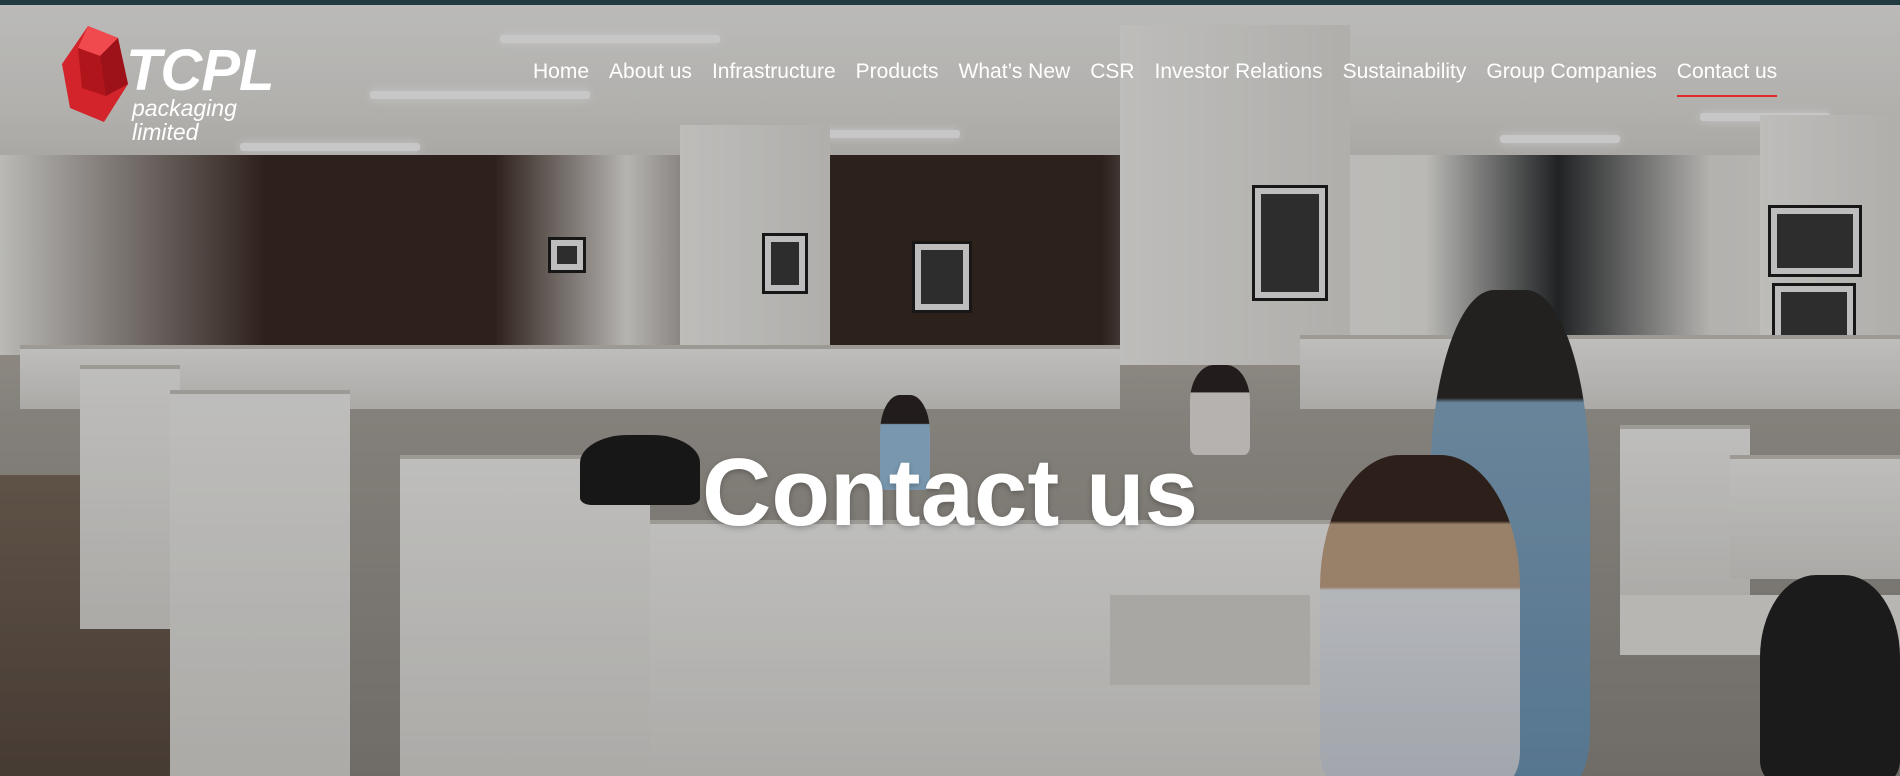 Image resolution: width=1900 pixels, height=776 pixels. What do you see at coordinates (1112, 73) in the screenshot?
I see `nav-csr: CSR` at bounding box center [1112, 73].